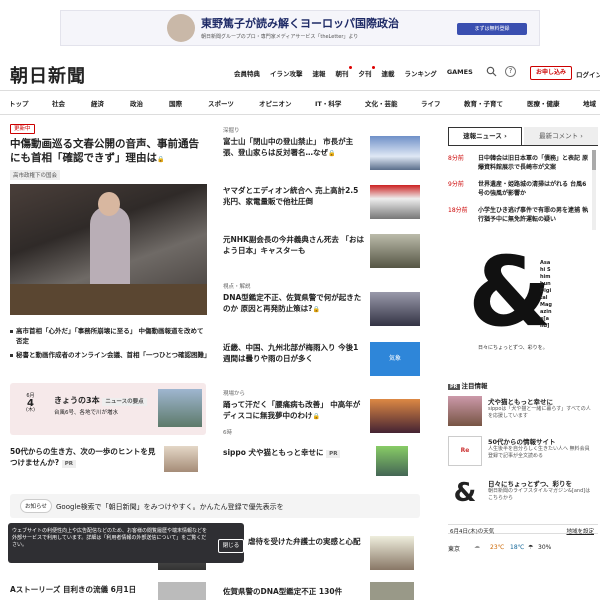 This screenshot has width=600, height=600. I want to click on nav-item: GAMES, so click(460, 73).